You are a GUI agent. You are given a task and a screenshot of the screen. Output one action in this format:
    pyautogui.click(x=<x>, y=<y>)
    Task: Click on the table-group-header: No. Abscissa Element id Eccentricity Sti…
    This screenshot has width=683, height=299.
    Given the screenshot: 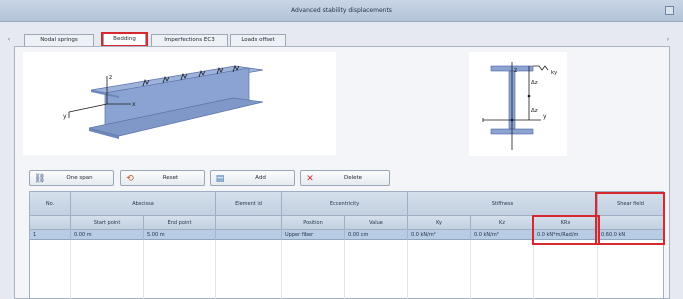 What is the action you would take?
    pyautogui.click(x=346, y=204)
    